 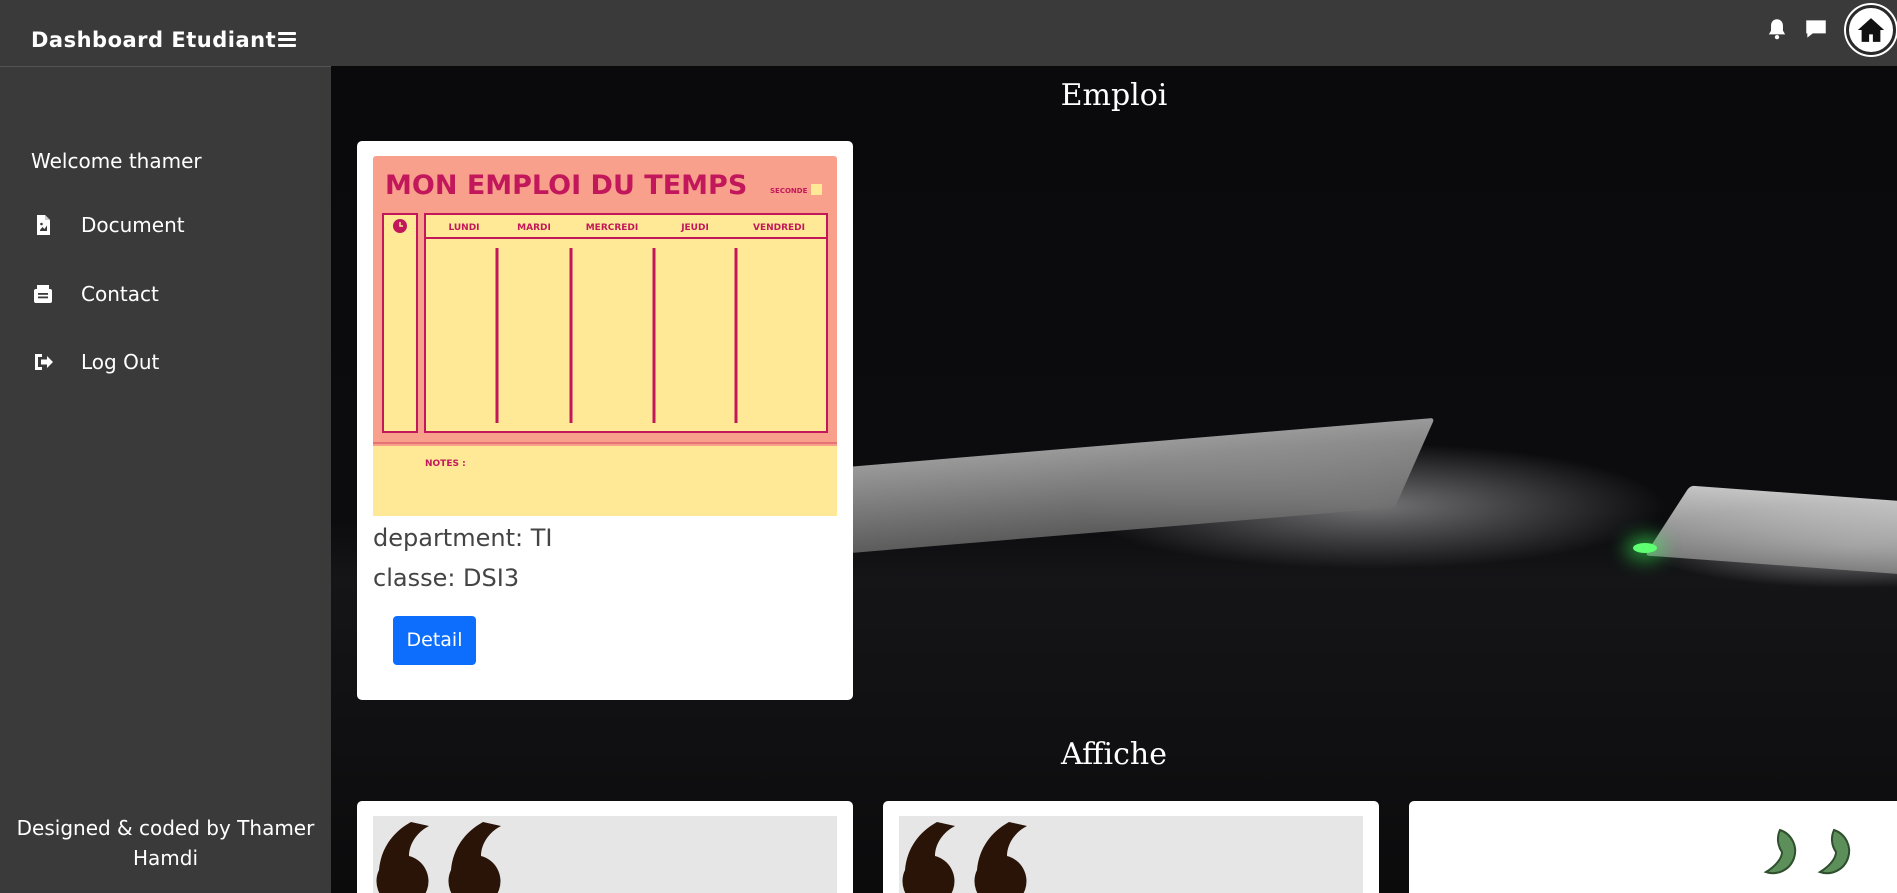 I want to click on background-laptop, so click(x=1770, y=531).